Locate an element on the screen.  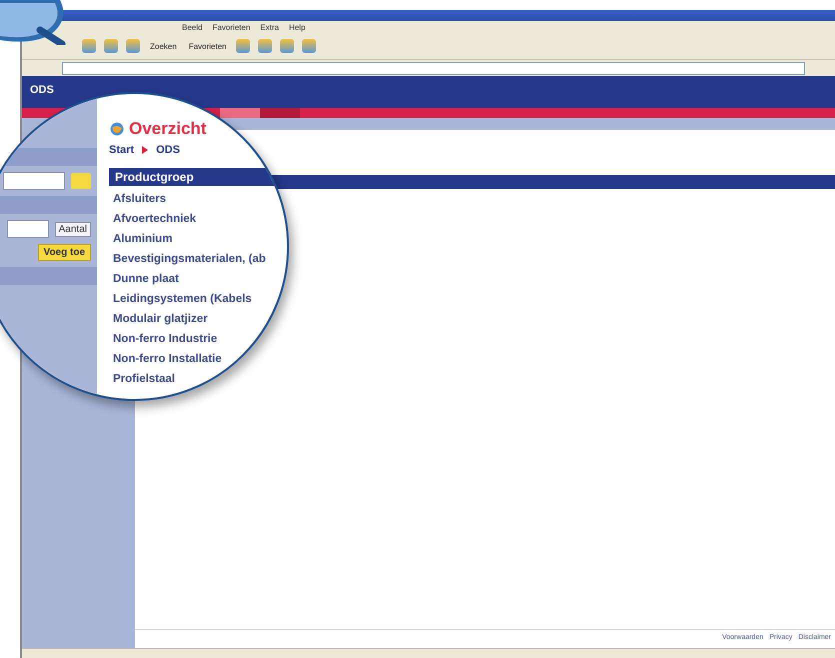
product-group-link: Bevestigingsmaterialen, (ab is located at coordinates (198, 259).